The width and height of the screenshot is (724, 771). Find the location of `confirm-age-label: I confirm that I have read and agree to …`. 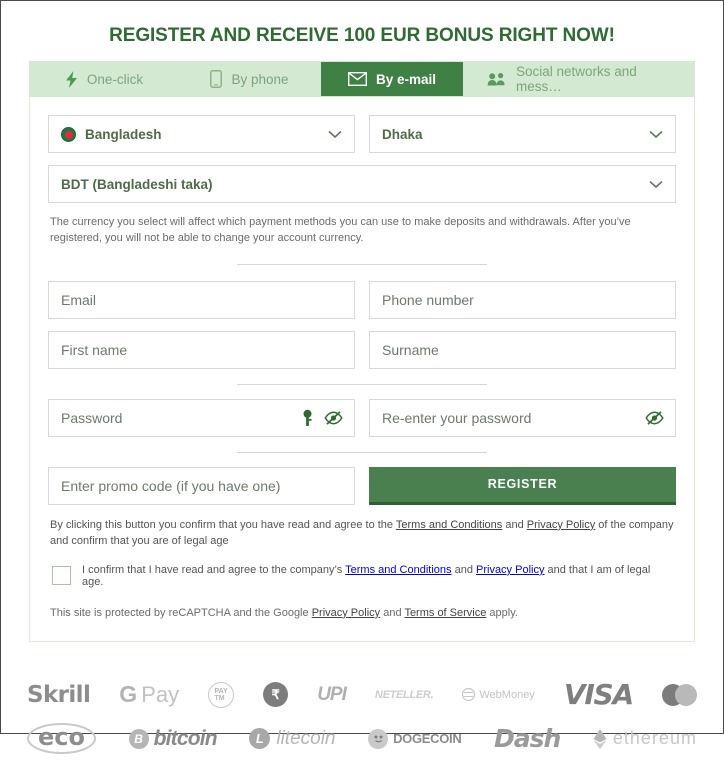

confirm-age-label: I confirm that I have read and agree to … is located at coordinates (378, 576).